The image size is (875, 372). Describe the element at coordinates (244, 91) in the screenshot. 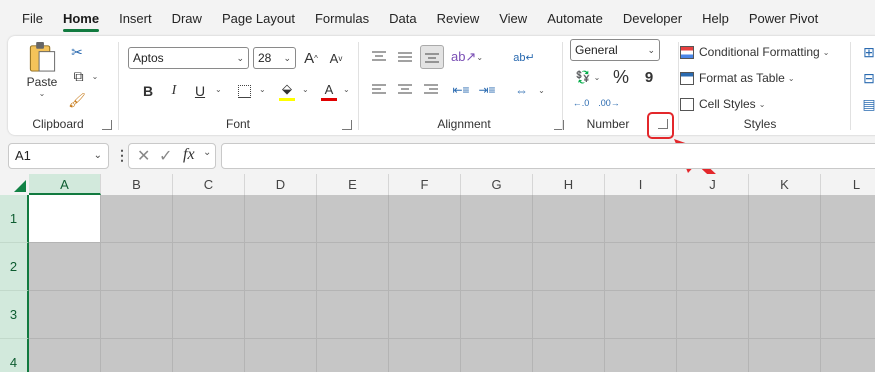

I see `borders-button` at that location.